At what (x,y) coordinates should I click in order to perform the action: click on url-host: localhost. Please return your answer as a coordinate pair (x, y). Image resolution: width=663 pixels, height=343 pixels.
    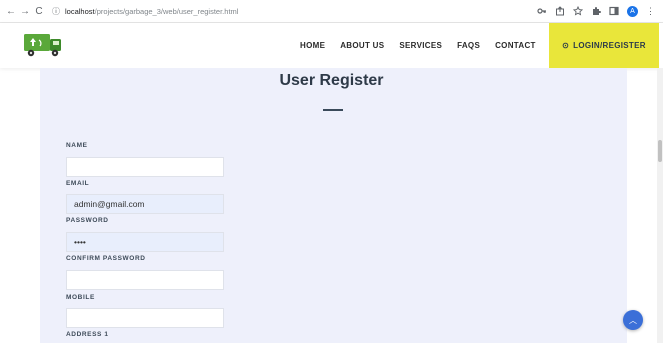
    Looking at the image, I should click on (80, 11).